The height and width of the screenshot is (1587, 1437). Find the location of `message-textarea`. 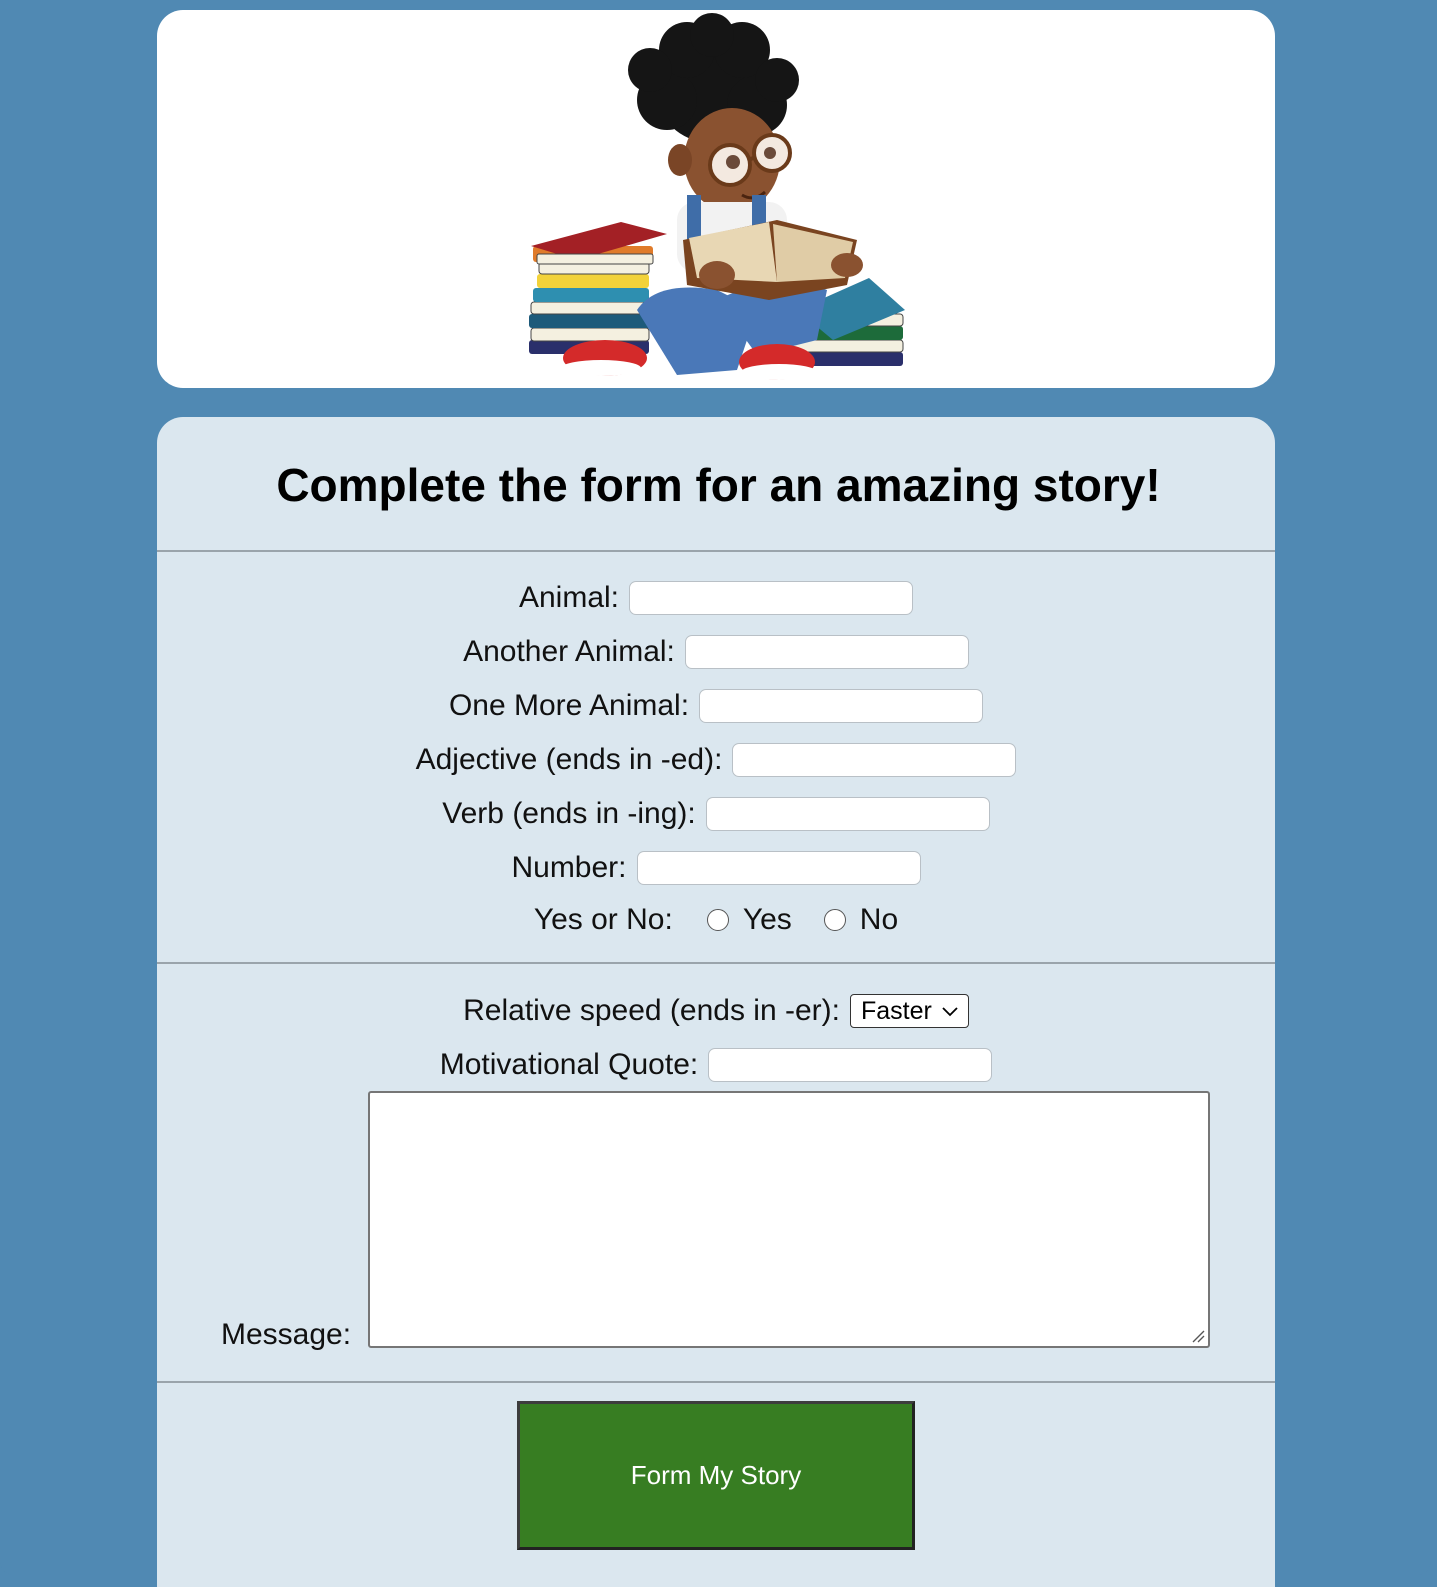

message-textarea is located at coordinates (789, 1219).